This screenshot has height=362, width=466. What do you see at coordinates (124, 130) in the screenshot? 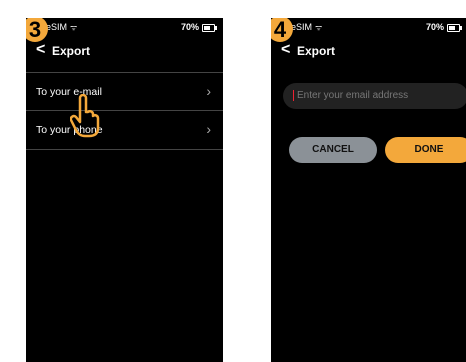
I see `export-to-phone-item: To your phone ›` at bounding box center [124, 130].